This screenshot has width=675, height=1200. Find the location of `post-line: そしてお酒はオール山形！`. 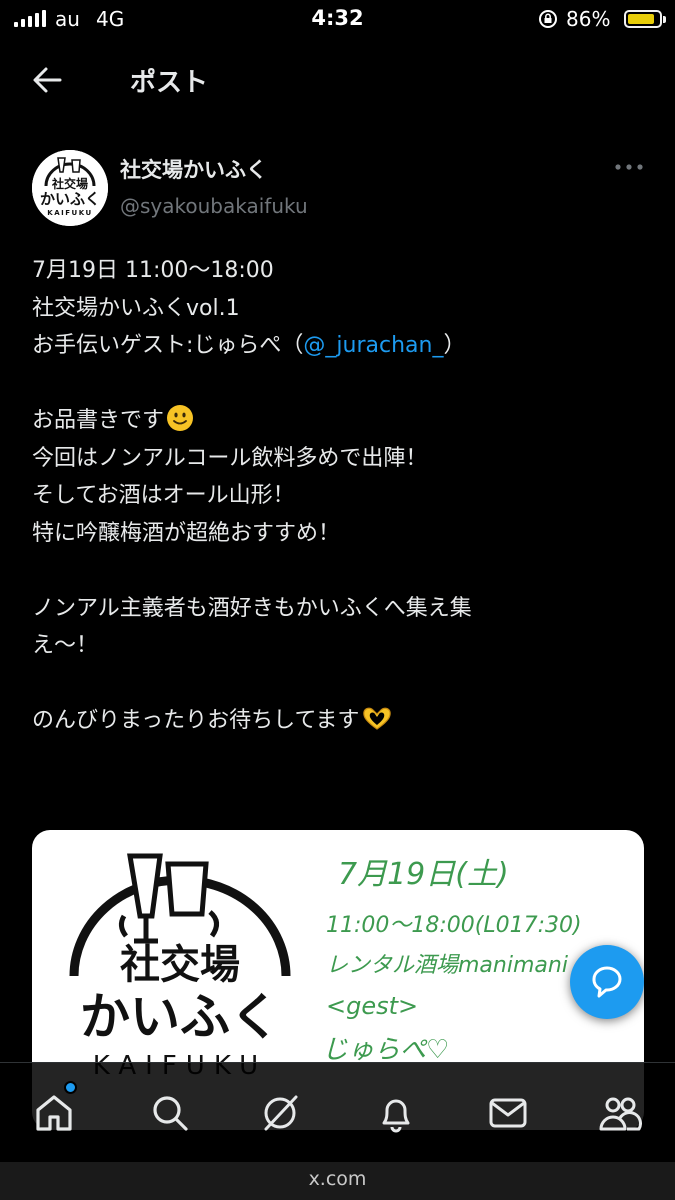

post-line: そしてお酒はオール山形！ is located at coordinates (342, 496).